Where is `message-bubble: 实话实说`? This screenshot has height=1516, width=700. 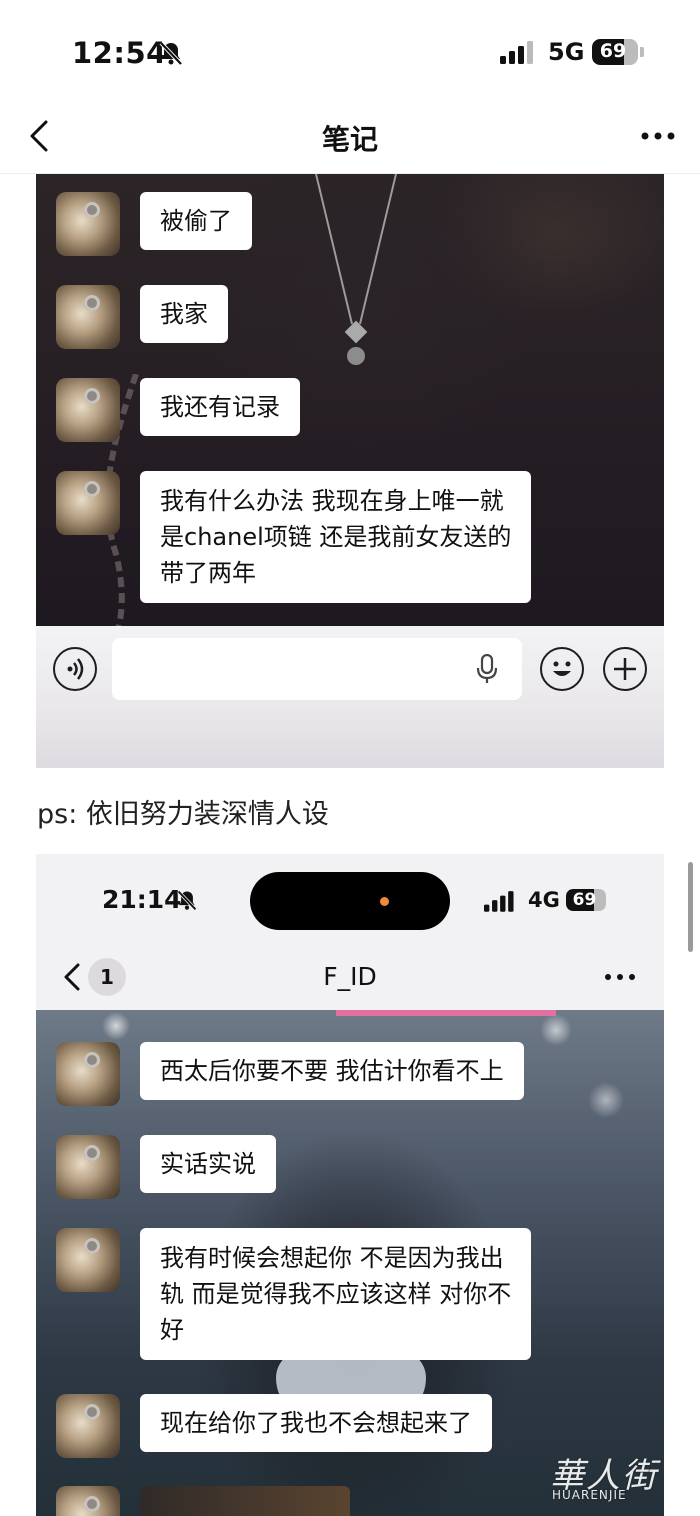
message-bubble: 实话实说 is located at coordinates (208, 1164).